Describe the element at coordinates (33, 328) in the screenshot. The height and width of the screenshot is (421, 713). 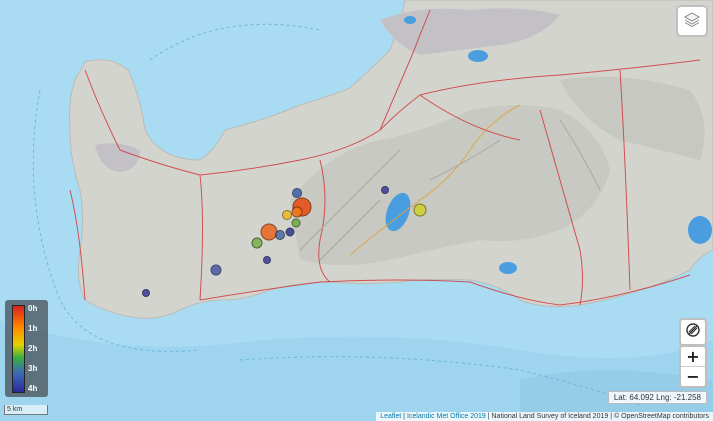
I see `legend-tick: 1h` at that location.